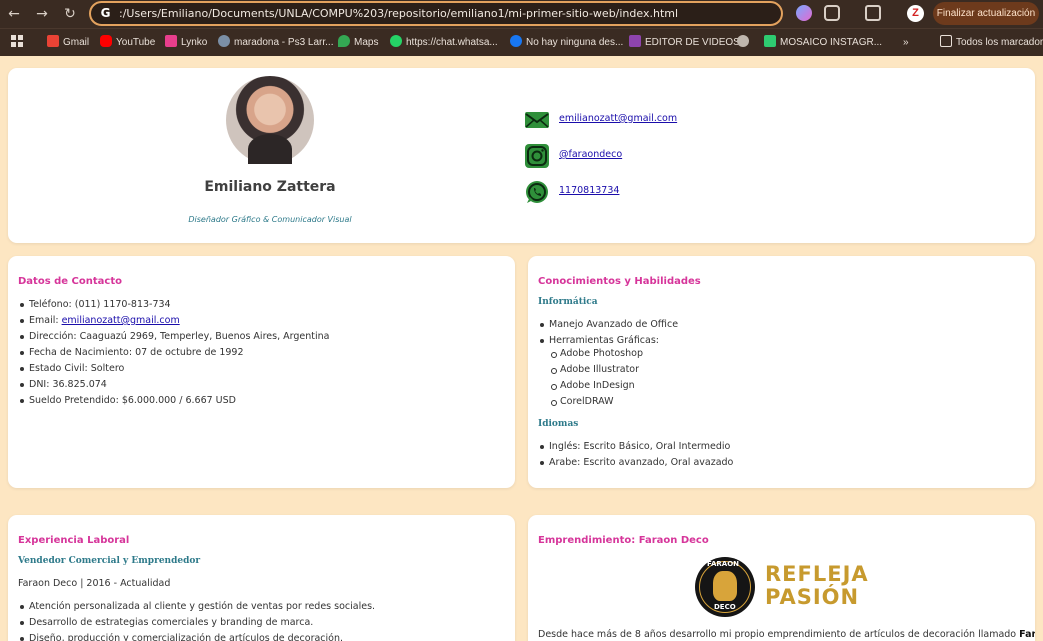 This screenshot has width=1043, height=641. I want to click on instagram-icon, so click(537, 156).